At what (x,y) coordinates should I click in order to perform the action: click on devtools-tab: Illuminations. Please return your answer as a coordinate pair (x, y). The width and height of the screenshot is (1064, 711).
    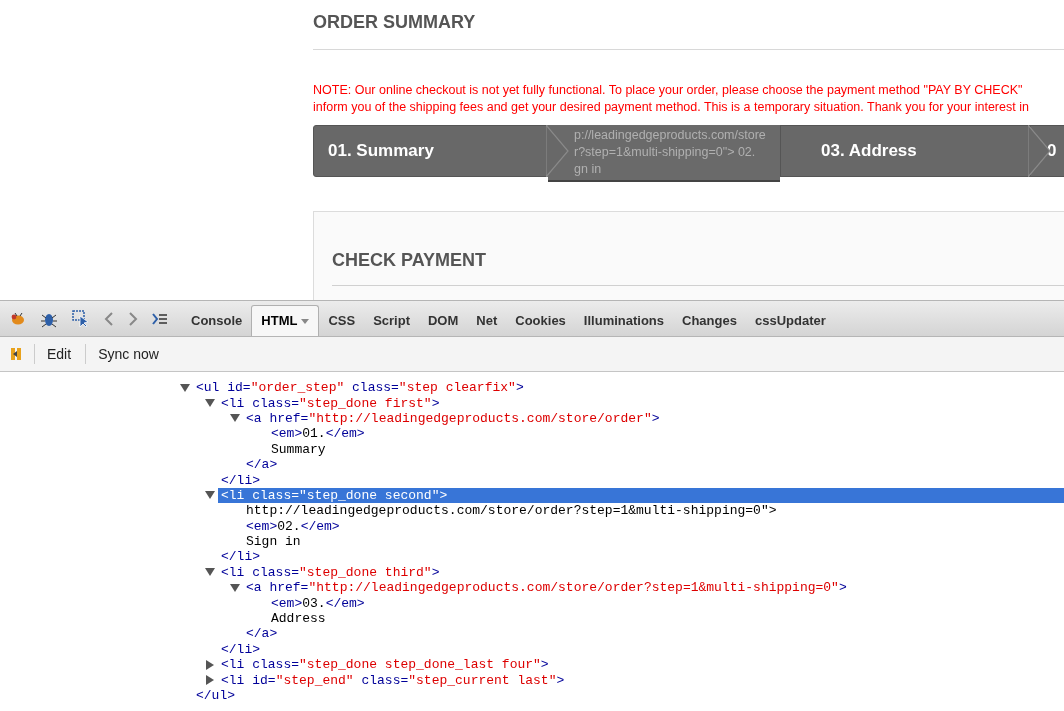
    Looking at the image, I should click on (624, 321).